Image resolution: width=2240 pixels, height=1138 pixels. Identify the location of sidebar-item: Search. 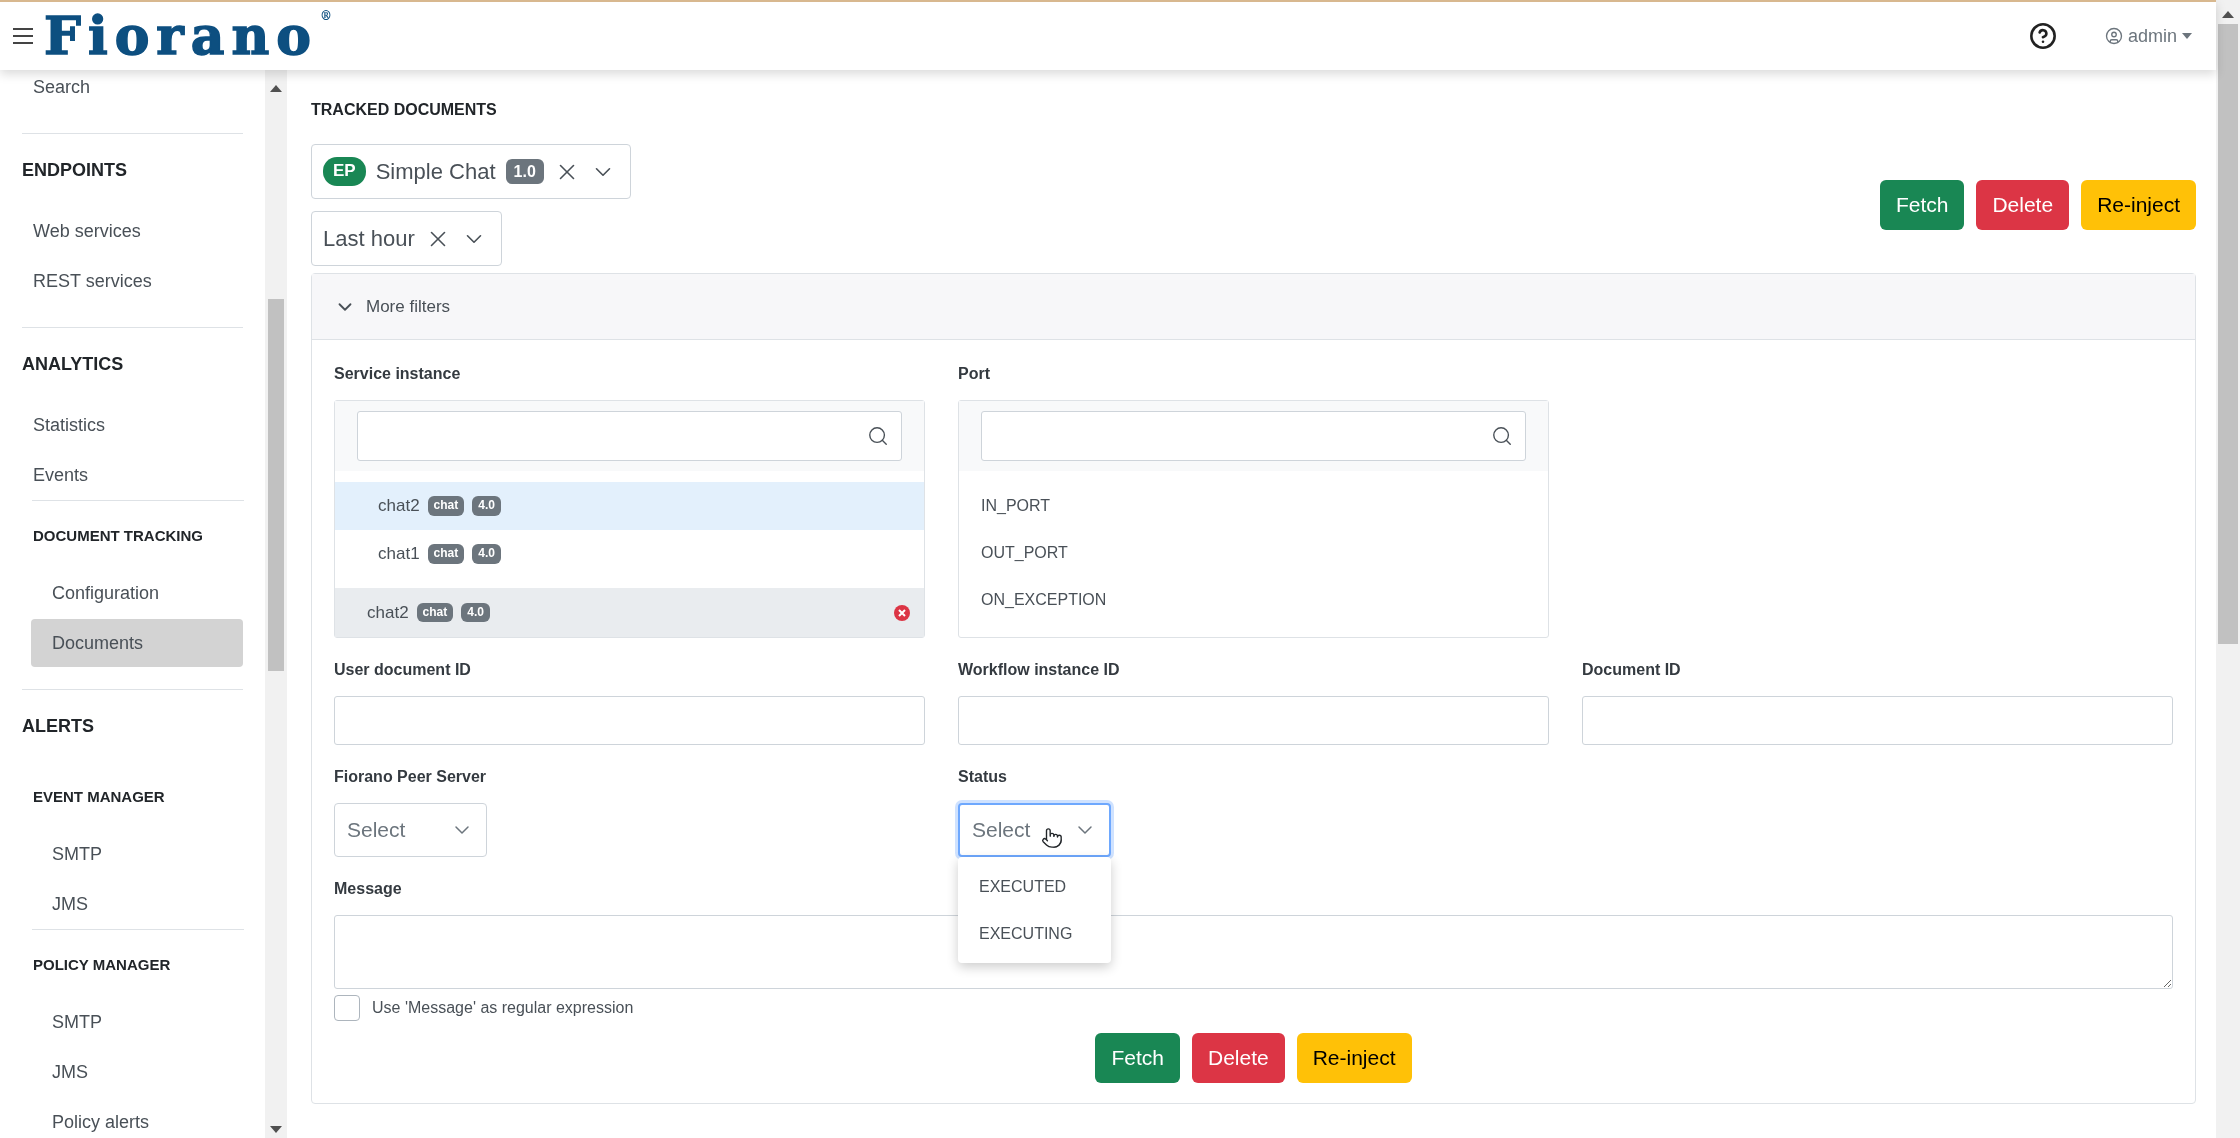
(132, 90).